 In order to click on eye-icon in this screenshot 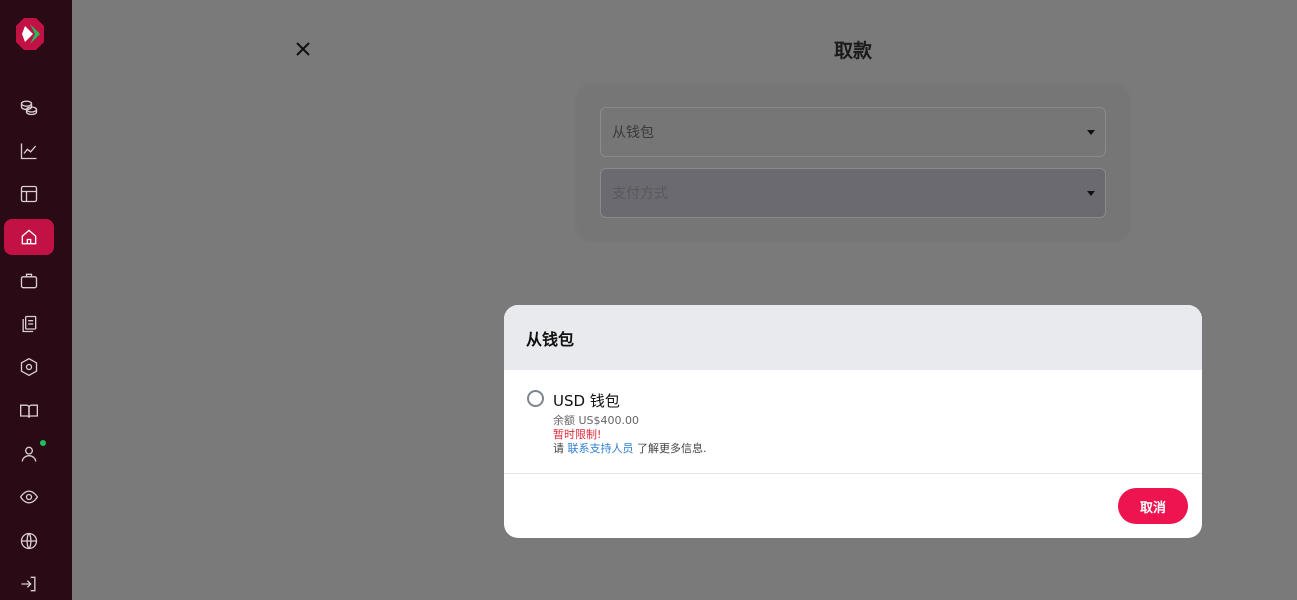, I will do `click(29, 497)`.